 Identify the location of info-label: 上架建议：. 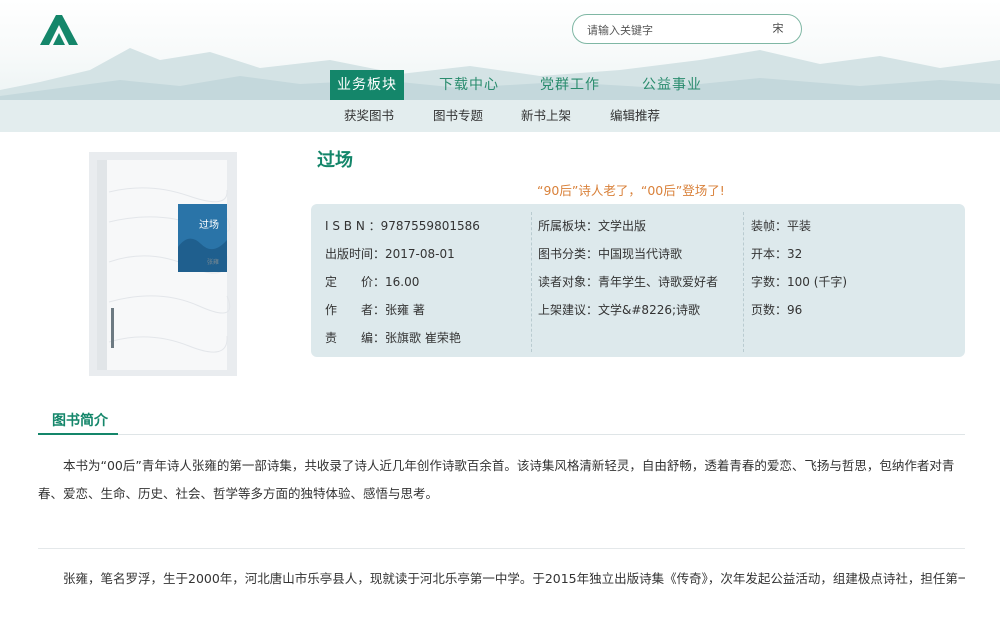
(568, 310).